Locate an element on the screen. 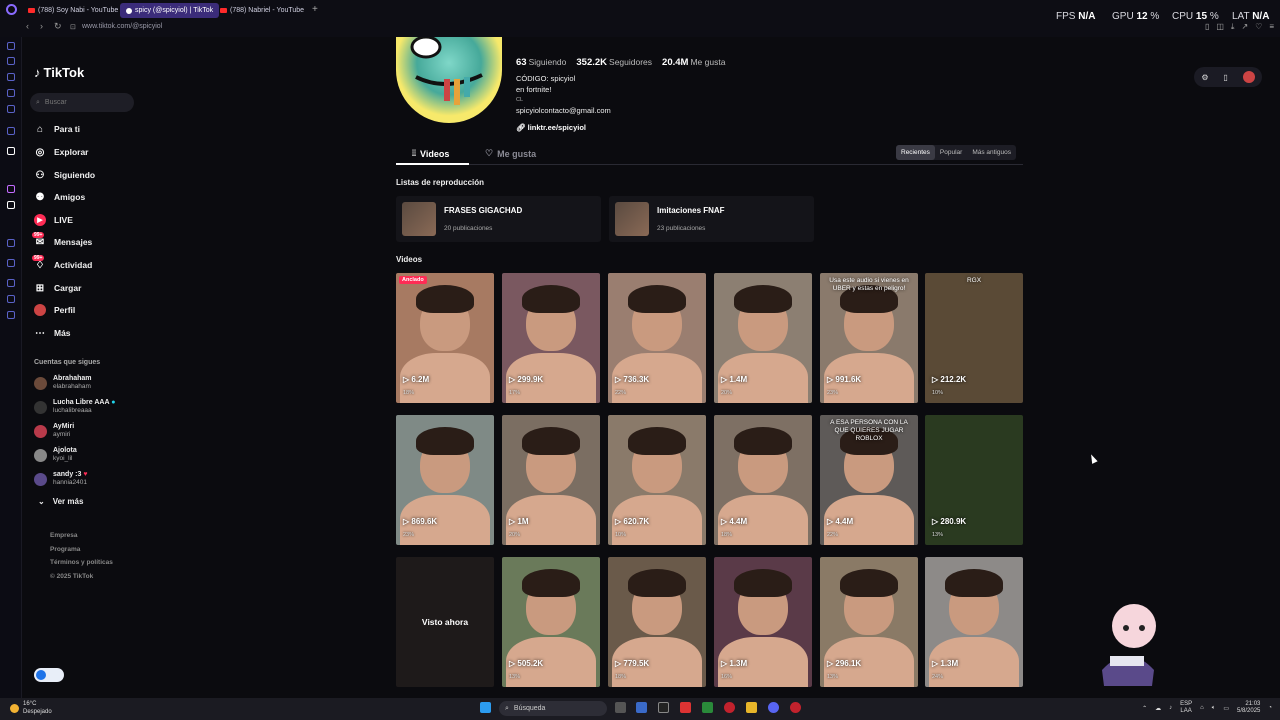  reload-icon: ↻ is located at coordinates (58, 26).